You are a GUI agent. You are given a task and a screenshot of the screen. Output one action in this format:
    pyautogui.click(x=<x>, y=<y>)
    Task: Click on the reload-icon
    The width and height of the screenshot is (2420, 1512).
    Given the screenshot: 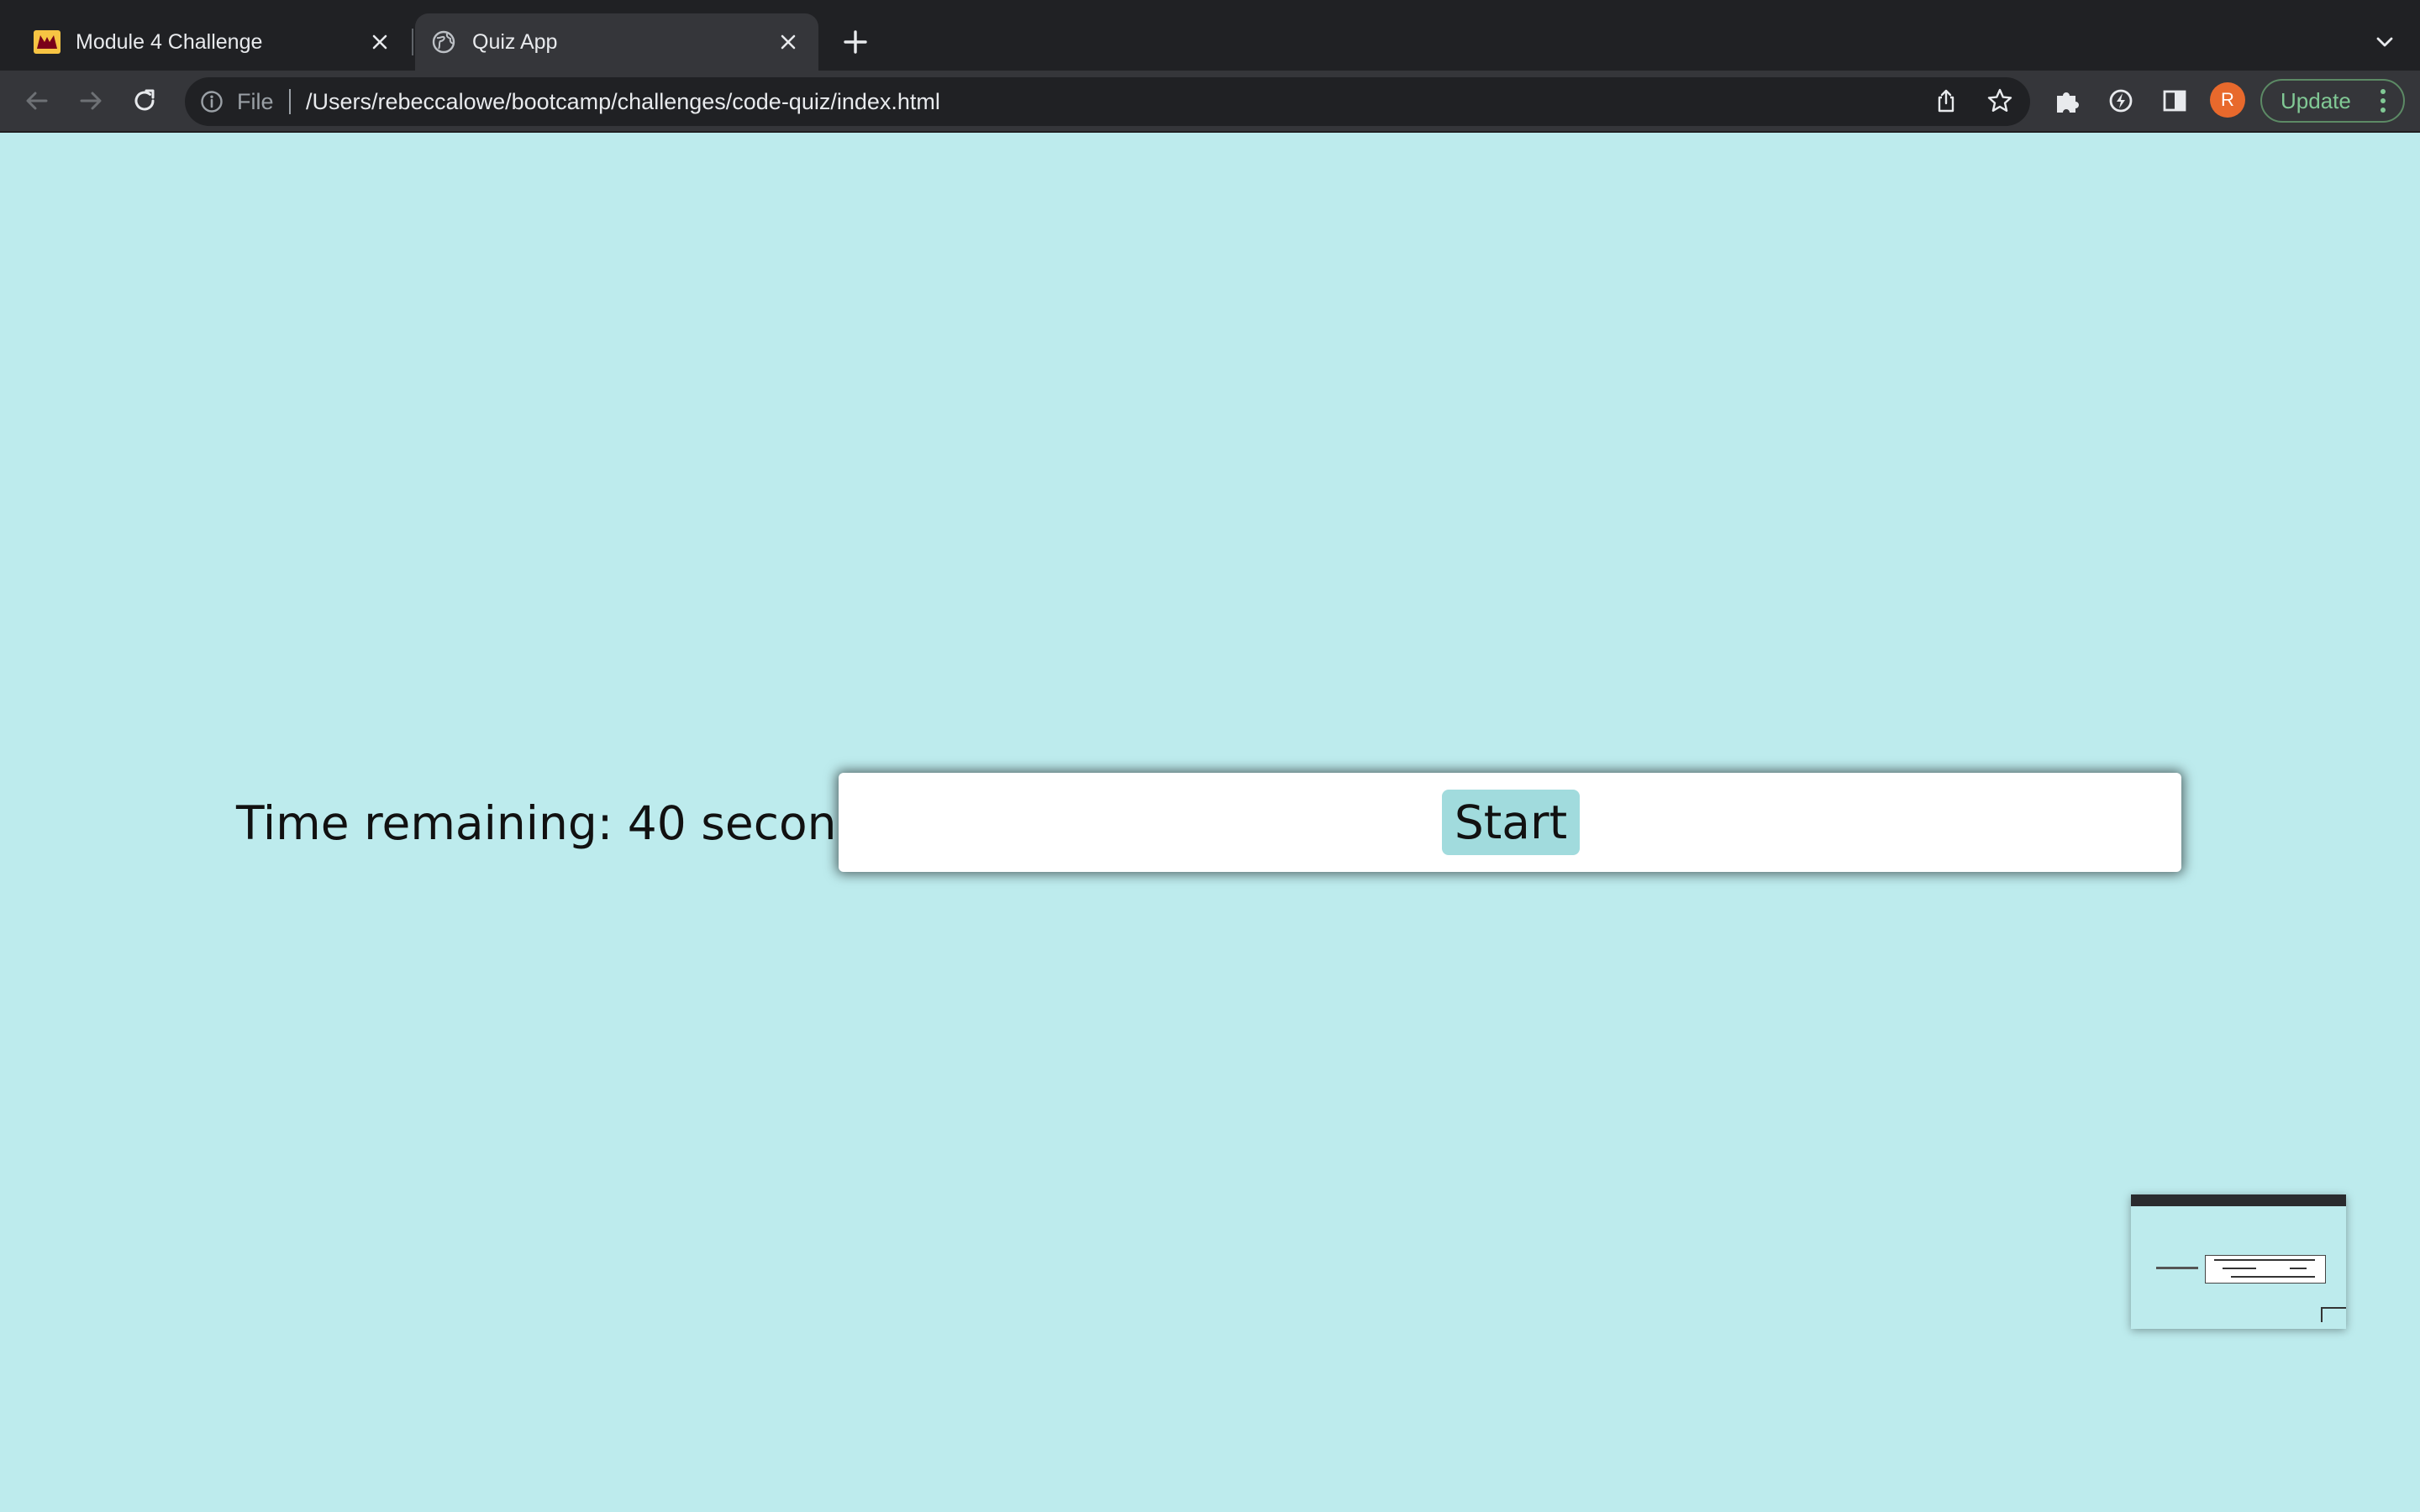 What is the action you would take?
    pyautogui.click(x=144, y=100)
    